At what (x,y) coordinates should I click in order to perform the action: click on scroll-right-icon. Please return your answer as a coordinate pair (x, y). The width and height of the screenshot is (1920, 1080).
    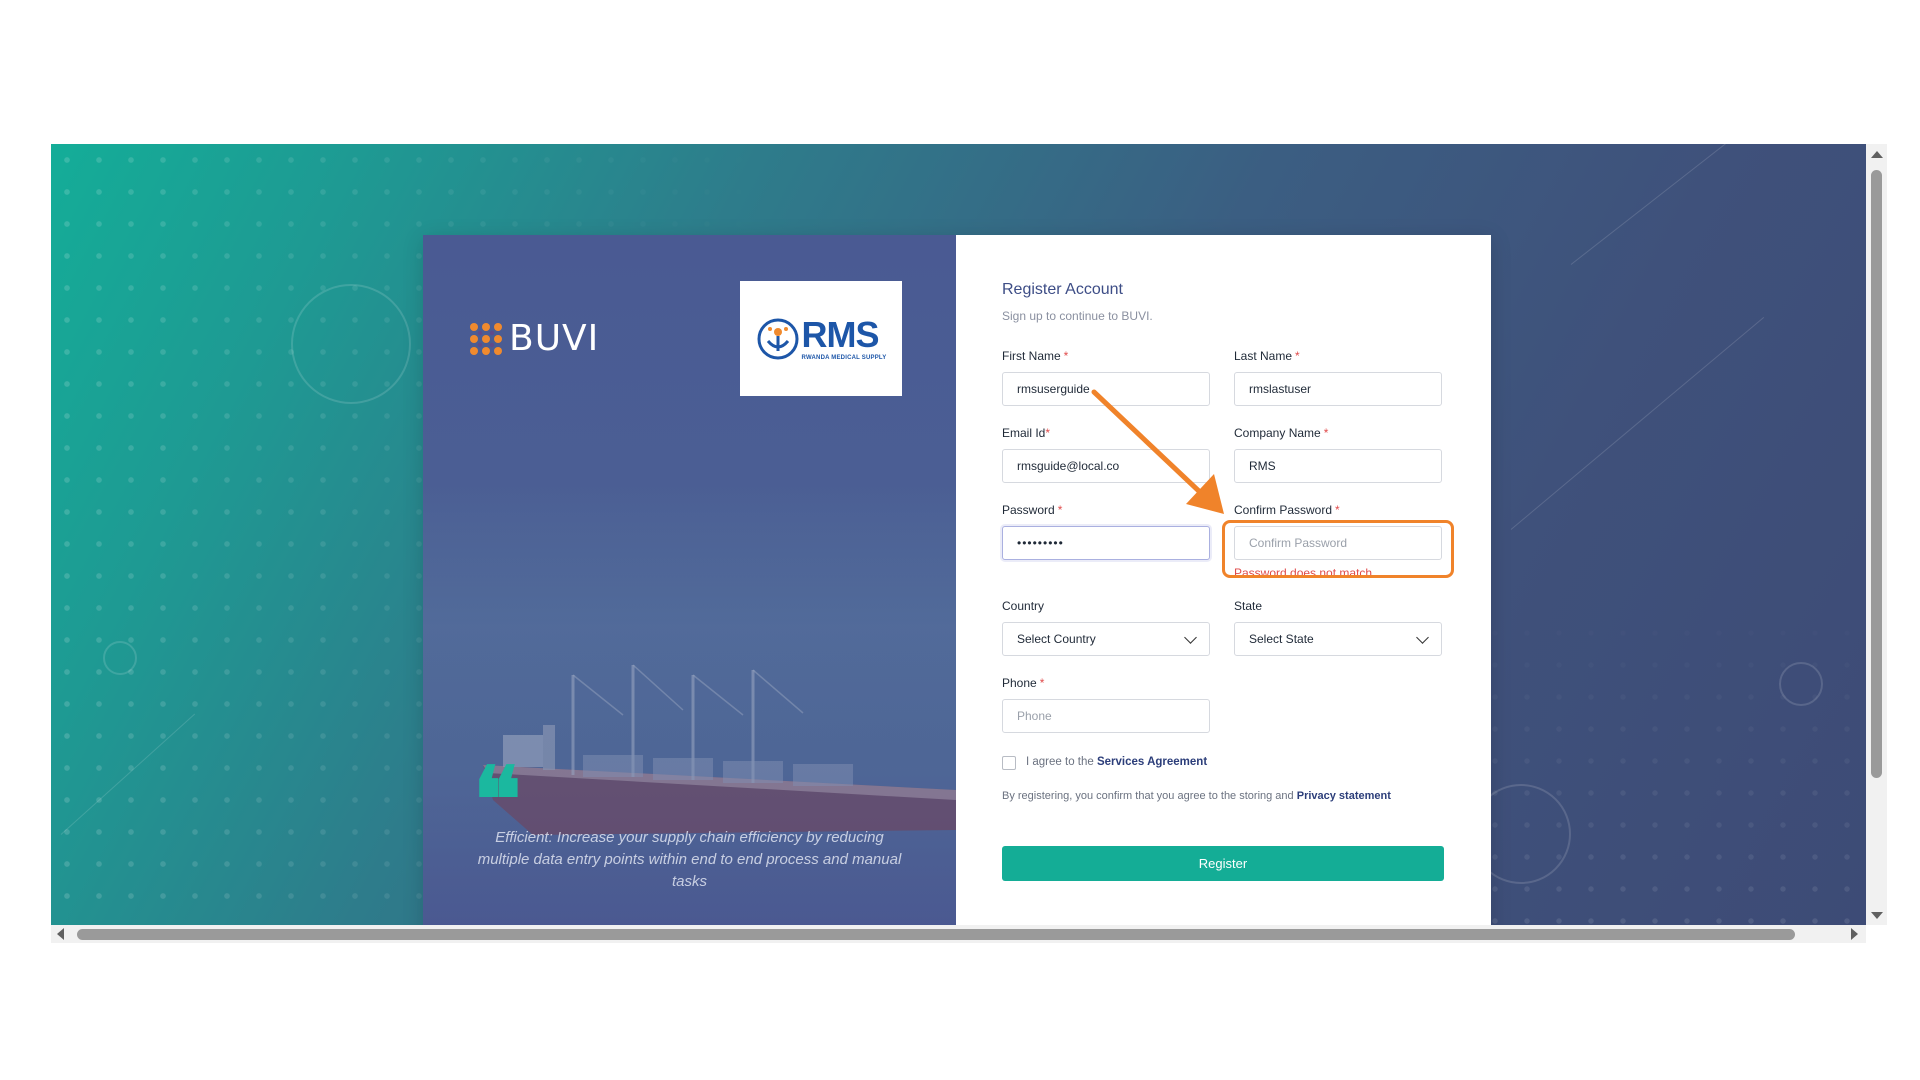
    Looking at the image, I should click on (1854, 934).